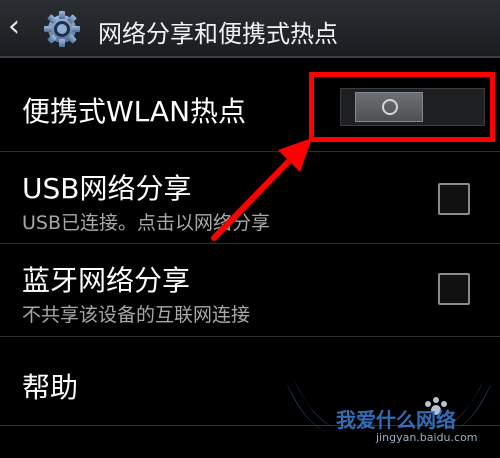 Image resolution: width=500 pixels, height=458 pixels. I want to click on baidu-watermark: 我爱什么网络 jingyan.baidu.com, so click(389, 415).